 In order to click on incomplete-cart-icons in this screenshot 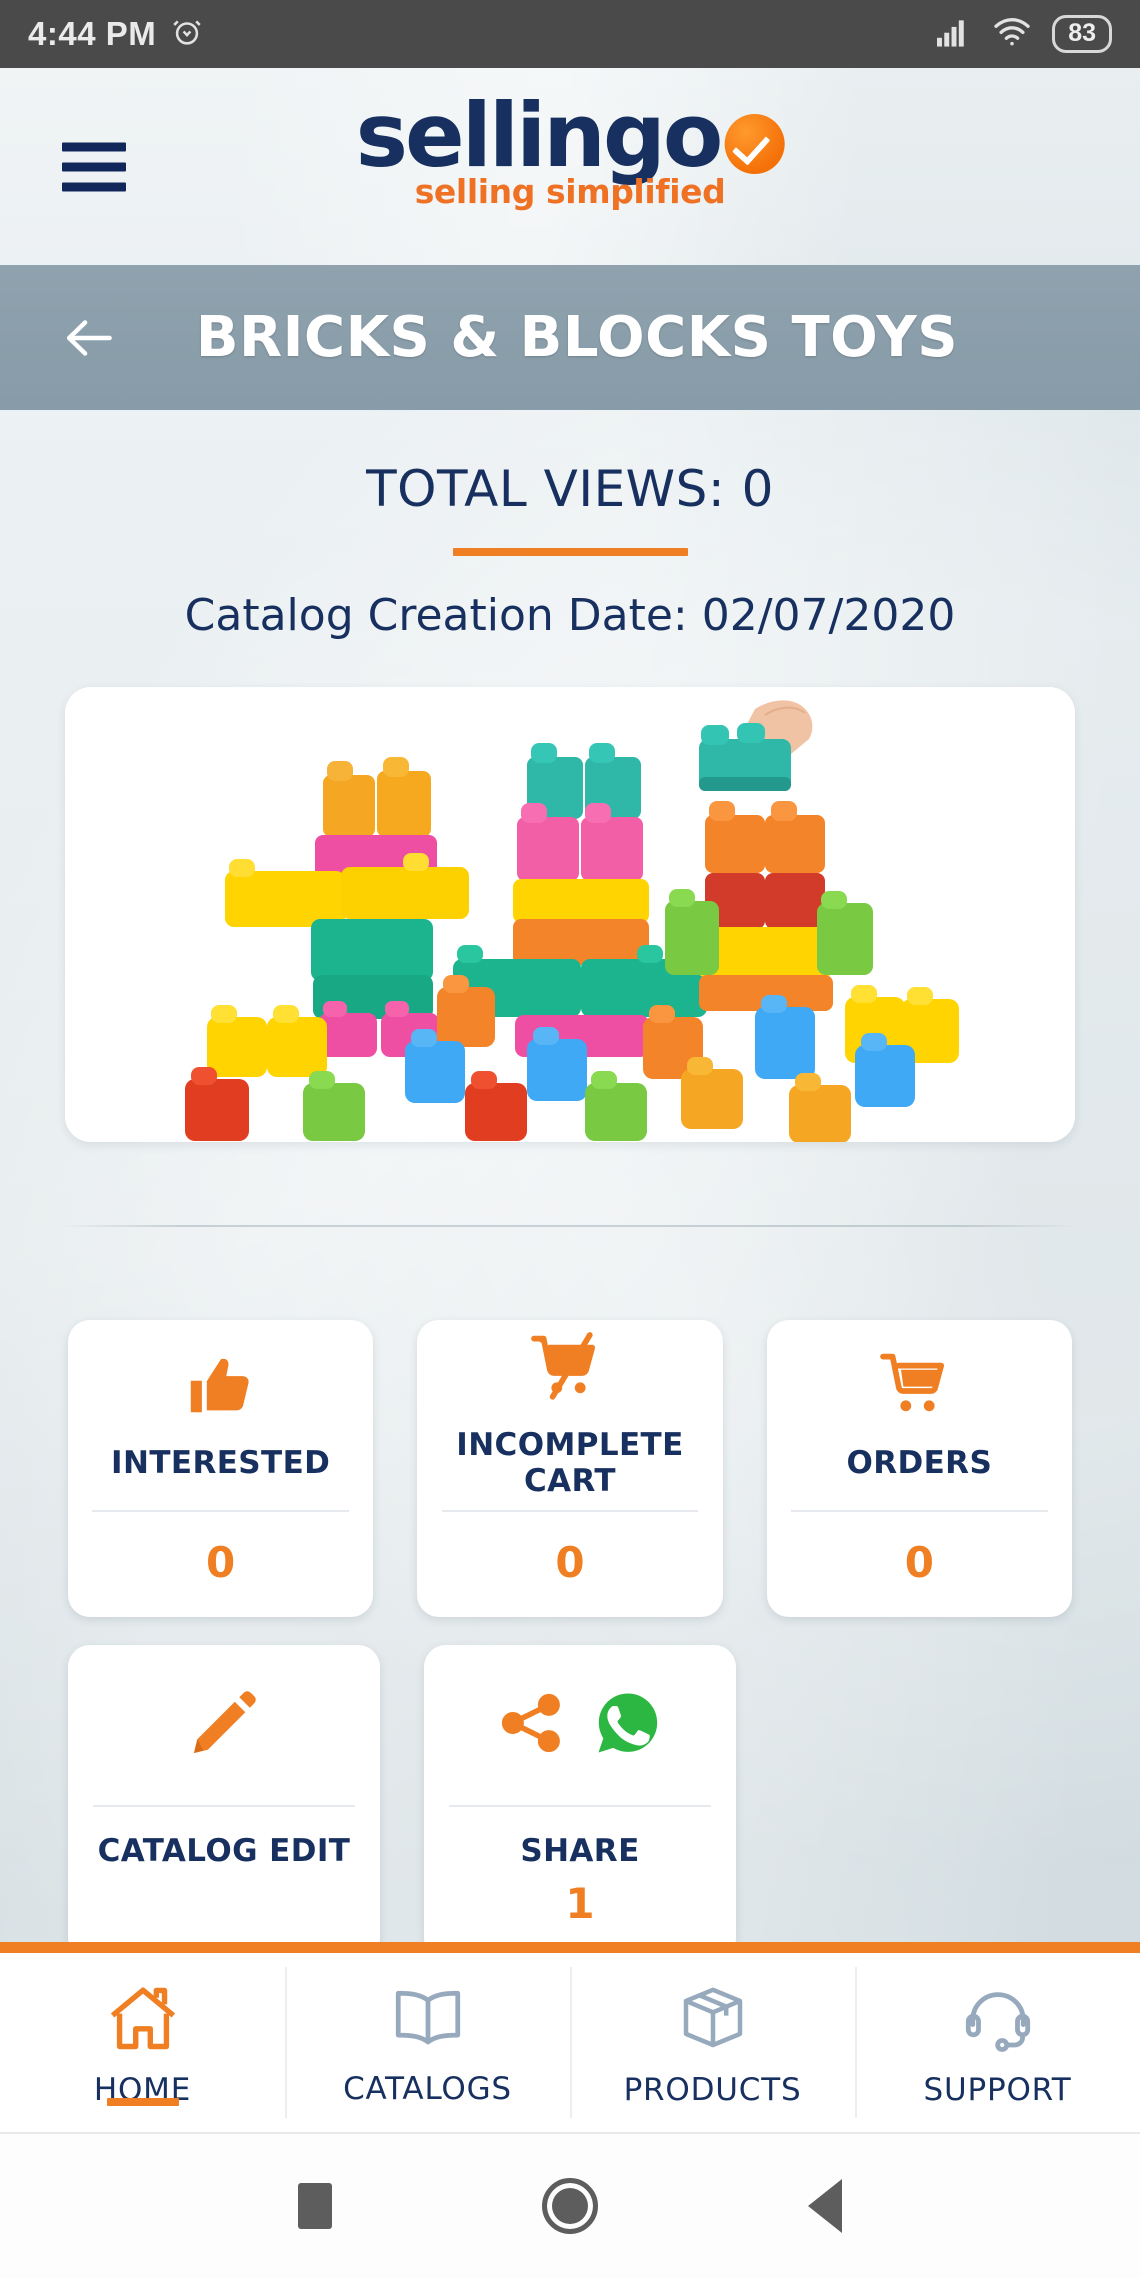, I will do `click(570, 1370)`.